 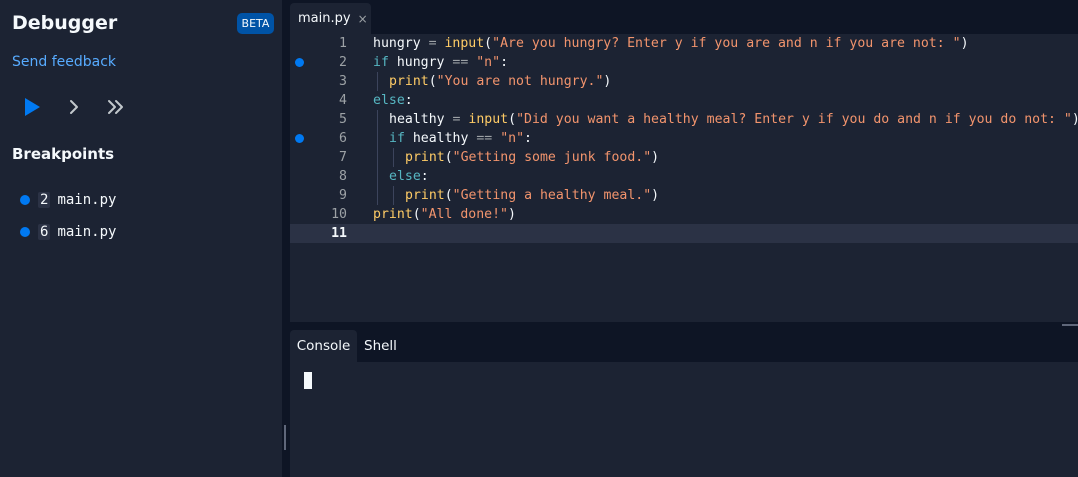 I want to click on code-line: 11, so click(x=684, y=233).